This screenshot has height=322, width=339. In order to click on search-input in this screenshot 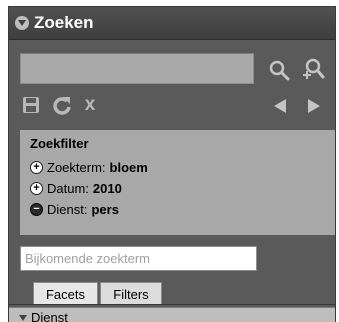, I will do `click(137, 68)`.